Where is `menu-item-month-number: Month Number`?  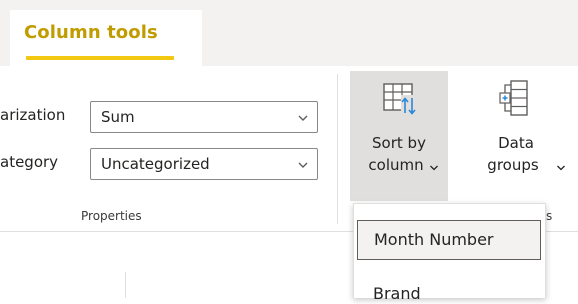 menu-item-month-number: Month Number is located at coordinates (449, 240).